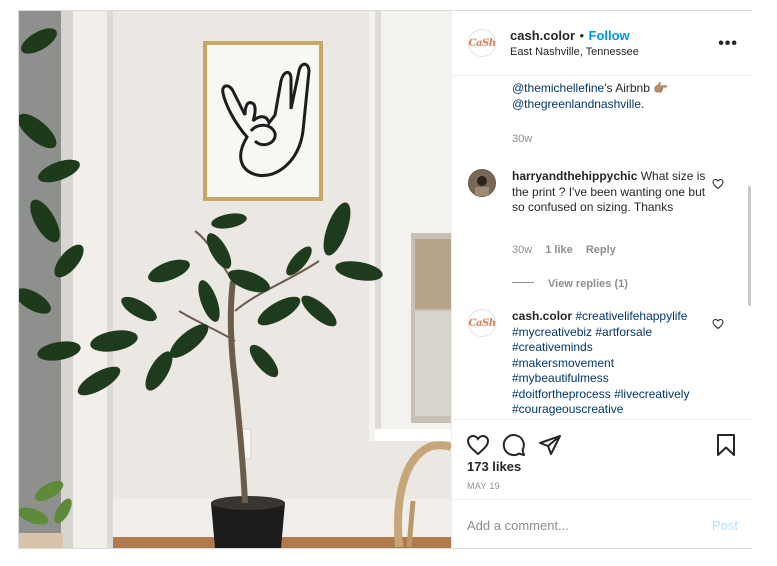  Describe the element at coordinates (651, 394) in the screenshot. I see `hashtag-link: #livecreatively` at that location.